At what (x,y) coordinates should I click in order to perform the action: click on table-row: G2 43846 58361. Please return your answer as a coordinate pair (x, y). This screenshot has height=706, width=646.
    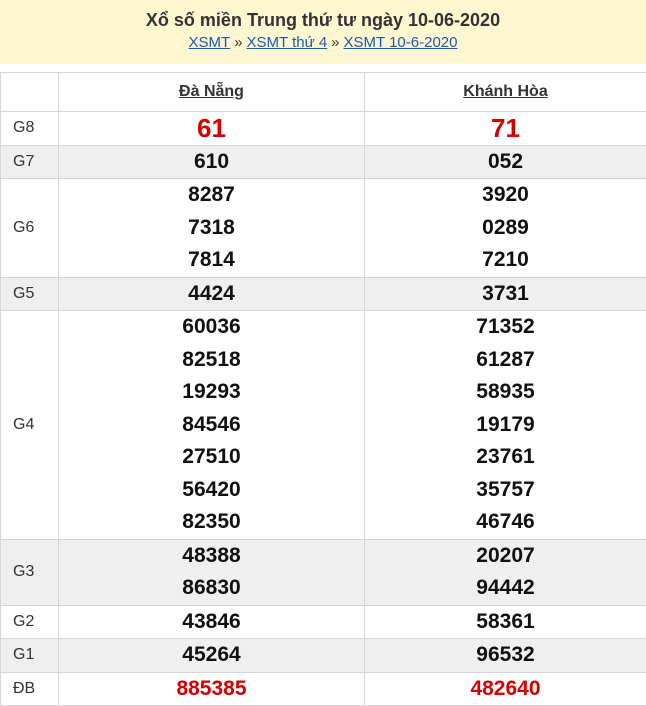
    Looking at the image, I should click on (323, 621).